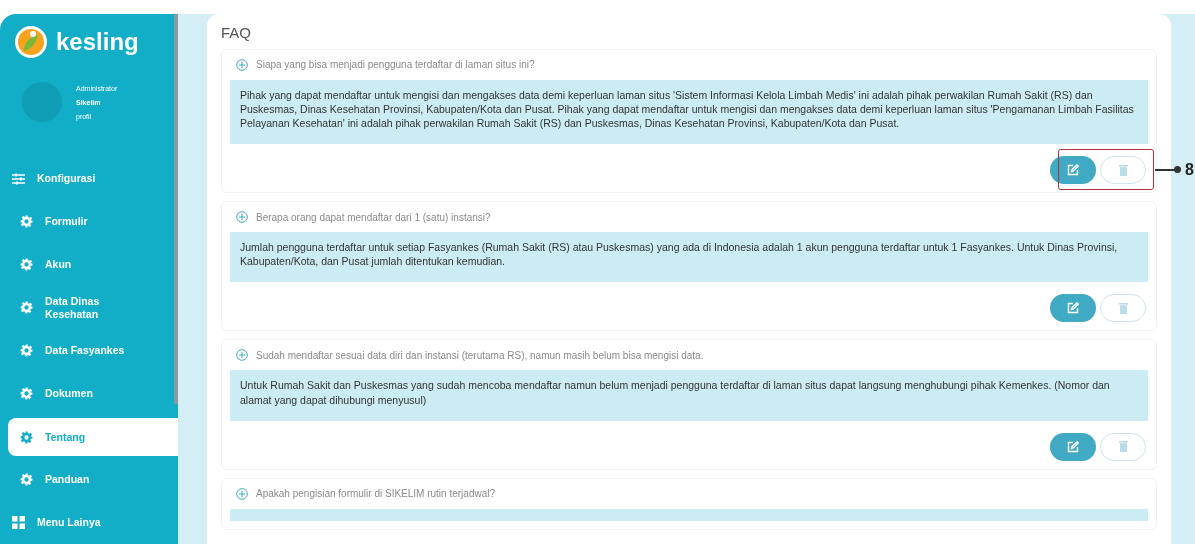 Image resolution: width=1195 pixels, height=544 pixels. I want to click on sidebar-item: Tentang, so click(93, 437).